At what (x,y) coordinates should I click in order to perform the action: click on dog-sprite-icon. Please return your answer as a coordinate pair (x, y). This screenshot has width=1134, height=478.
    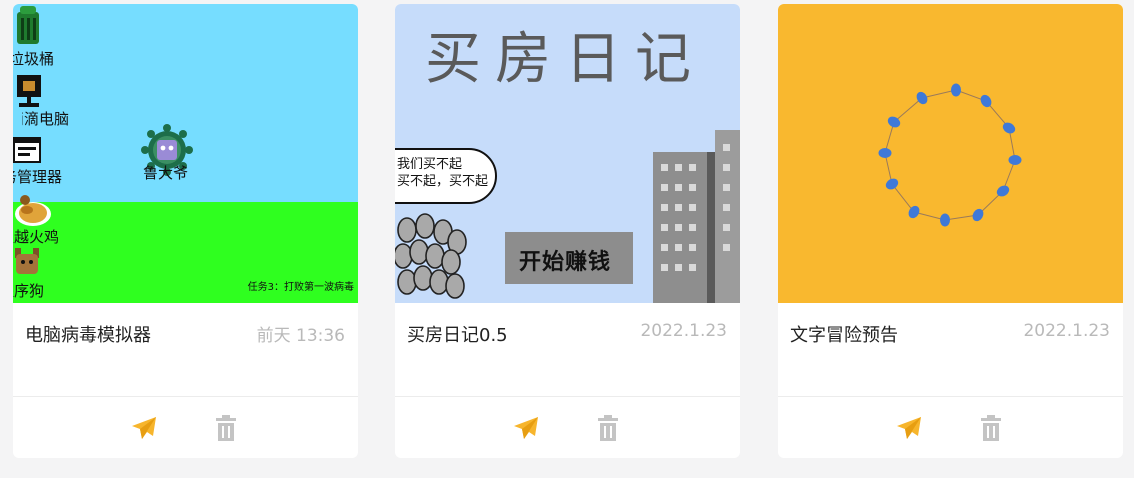
    Looking at the image, I should click on (27, 261).